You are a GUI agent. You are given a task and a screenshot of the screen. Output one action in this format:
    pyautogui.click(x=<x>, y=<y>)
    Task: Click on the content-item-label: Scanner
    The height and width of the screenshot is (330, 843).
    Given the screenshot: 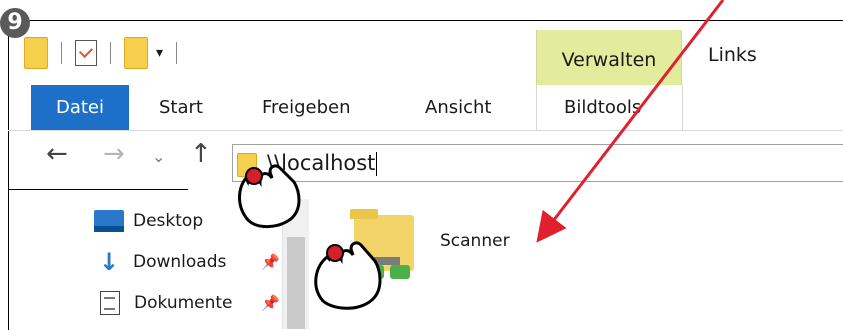 What is the action you would take?
    pyautogui.click(x=475, y=241)
    